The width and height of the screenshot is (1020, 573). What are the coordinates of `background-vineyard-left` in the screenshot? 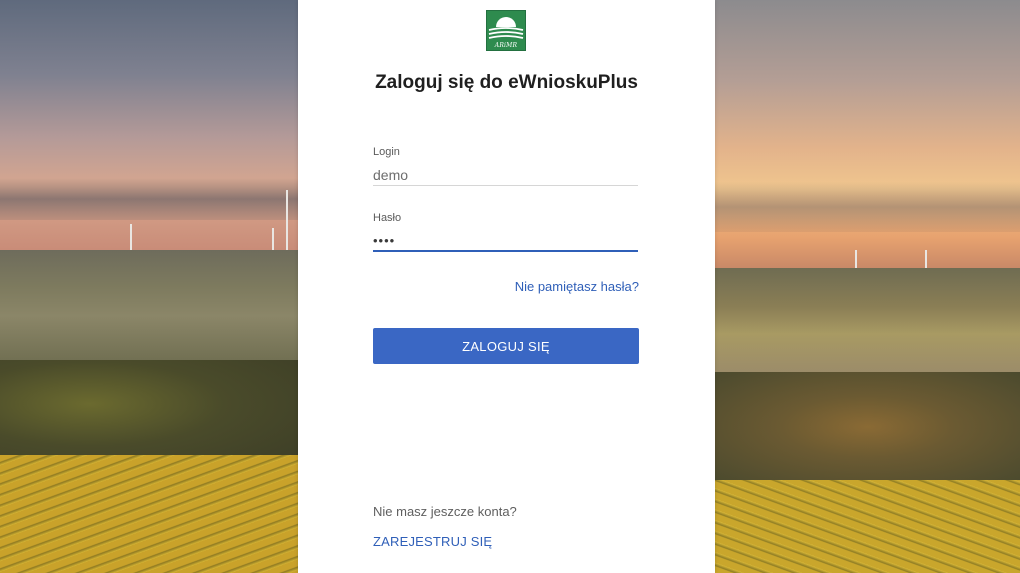 It's located at (150, 514).